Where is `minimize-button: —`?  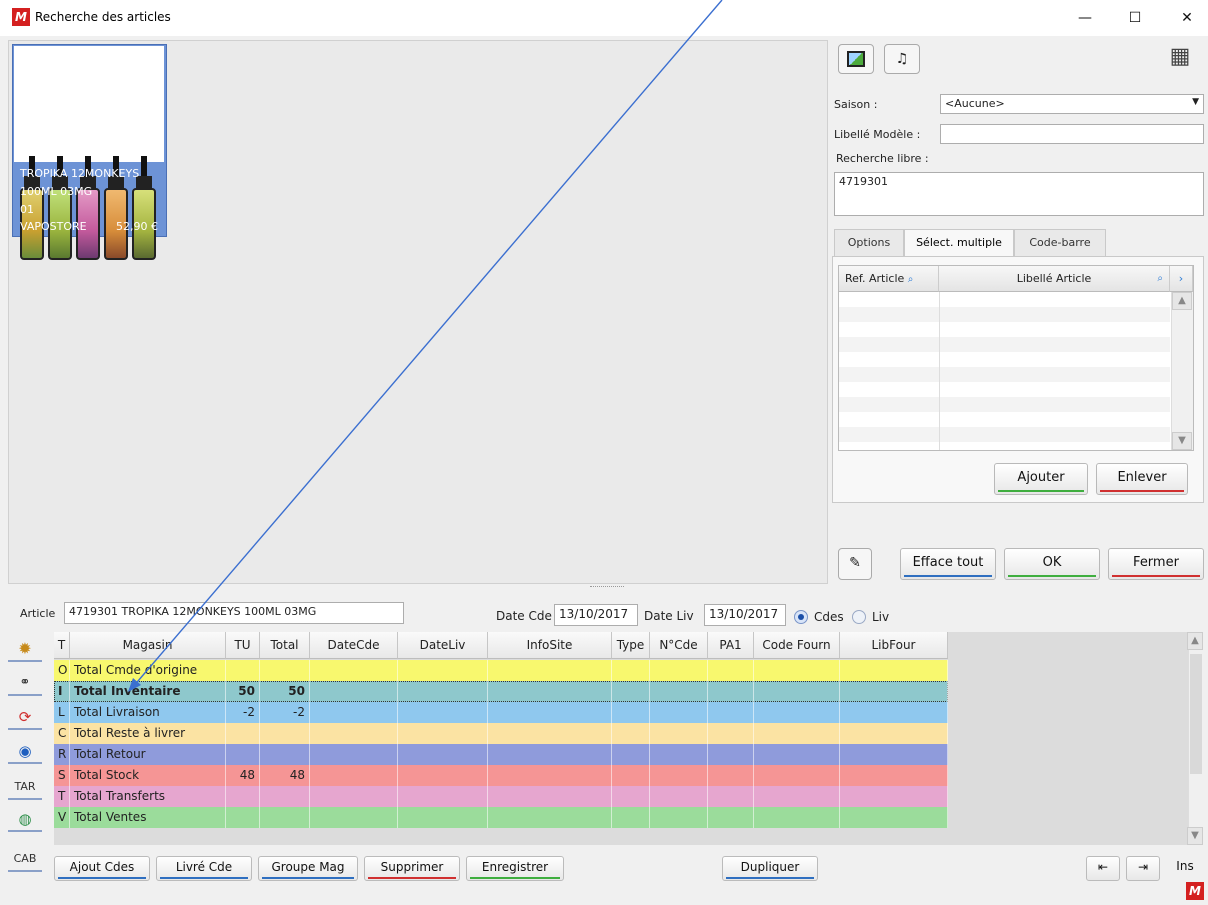 minimize-button: — is located at coordinates (1085, 18).